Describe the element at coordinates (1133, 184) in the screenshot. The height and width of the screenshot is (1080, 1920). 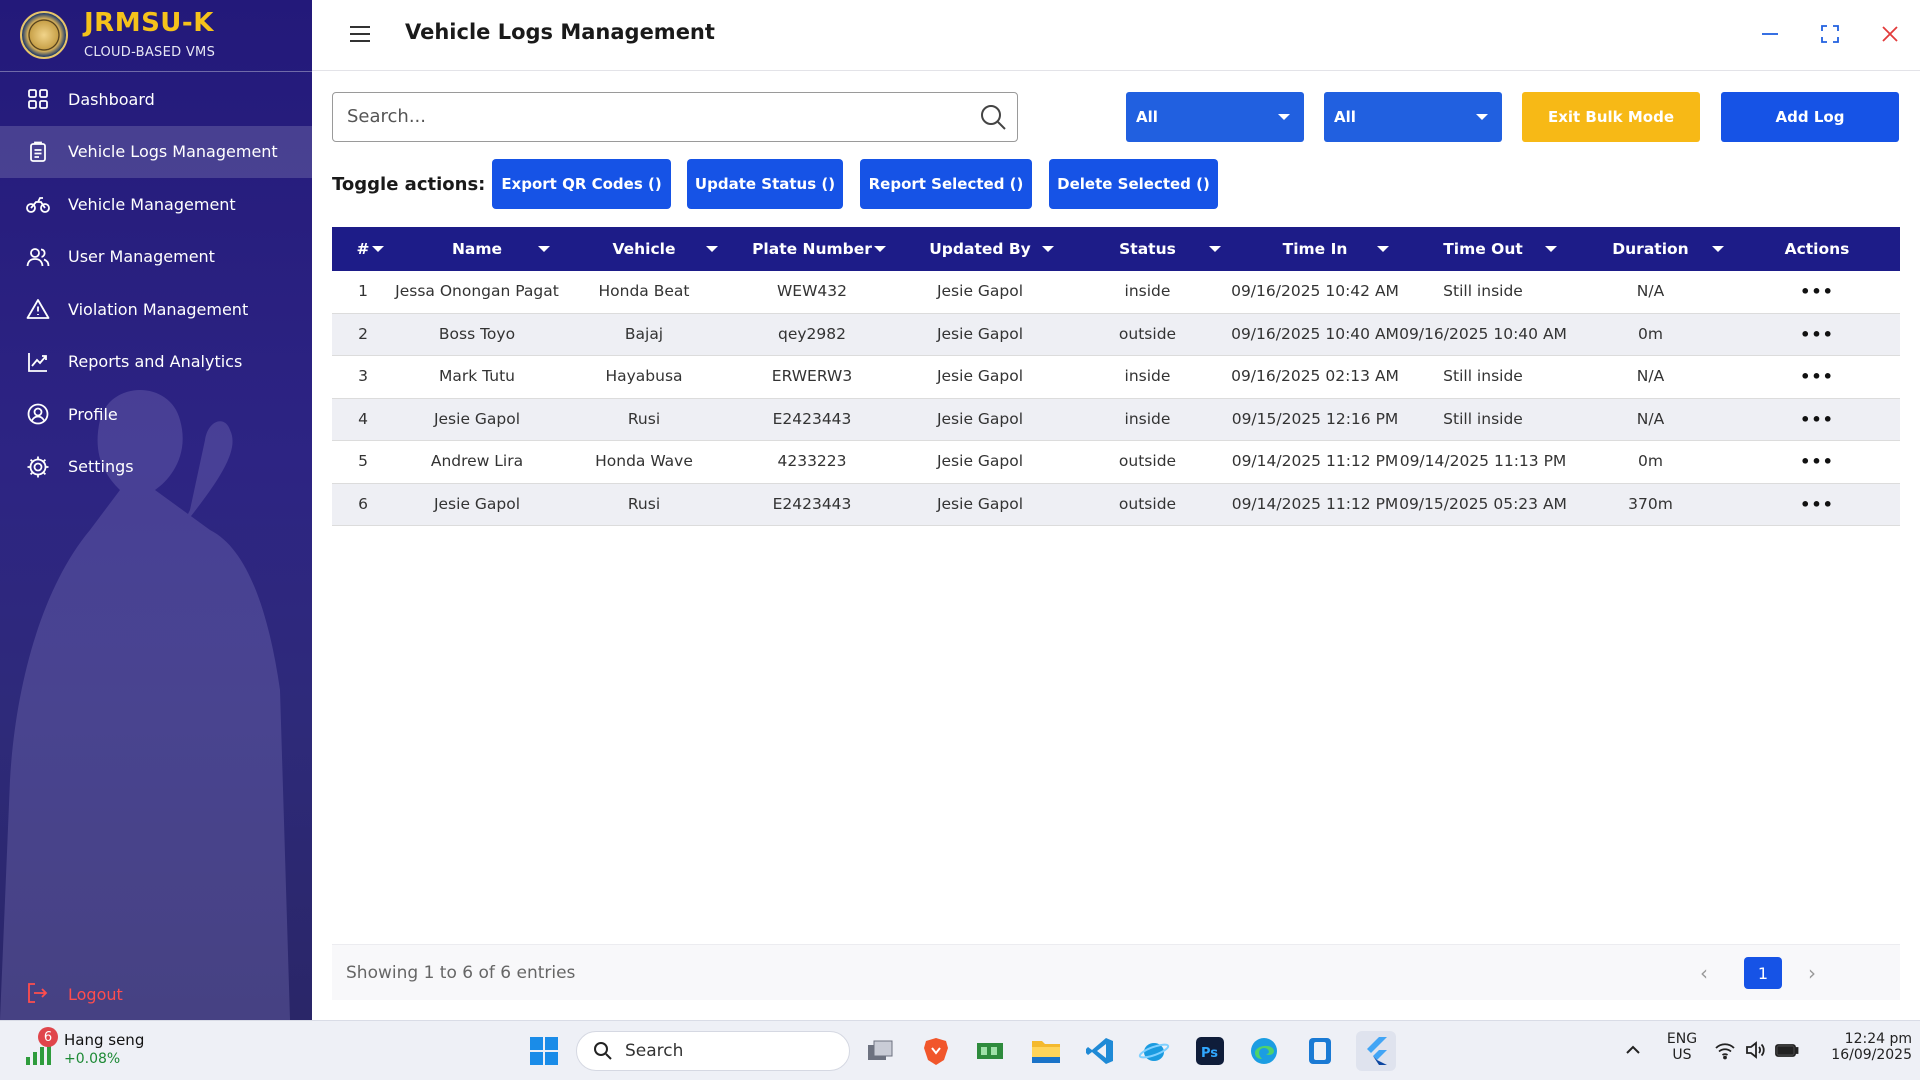
I see `delete-selected-button: Delete Selected ()` at that location.